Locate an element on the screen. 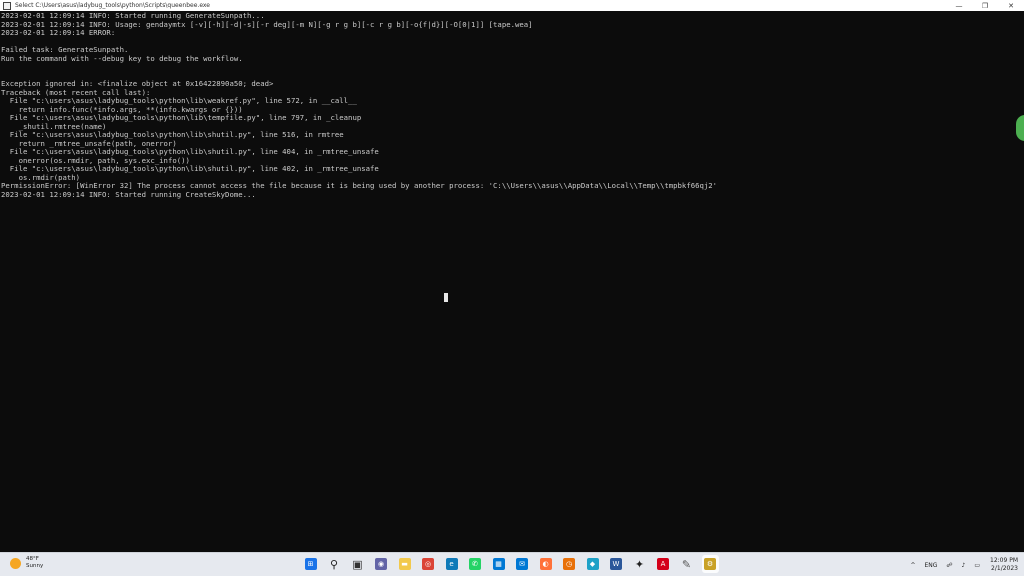 The height and width of the screenshot is (576, 1024). taskbar-word-icon: W is located at coordinates (616, 564).